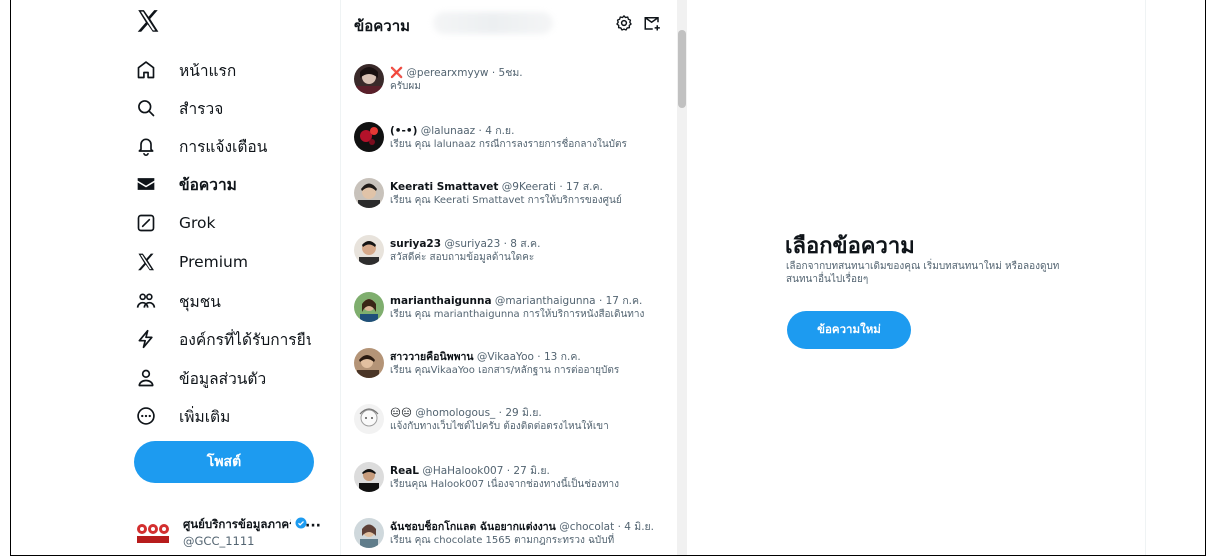 This screenshot has width=1216, height=556. I want to click on nav-label: หน้าแรก, so click(208, 70).